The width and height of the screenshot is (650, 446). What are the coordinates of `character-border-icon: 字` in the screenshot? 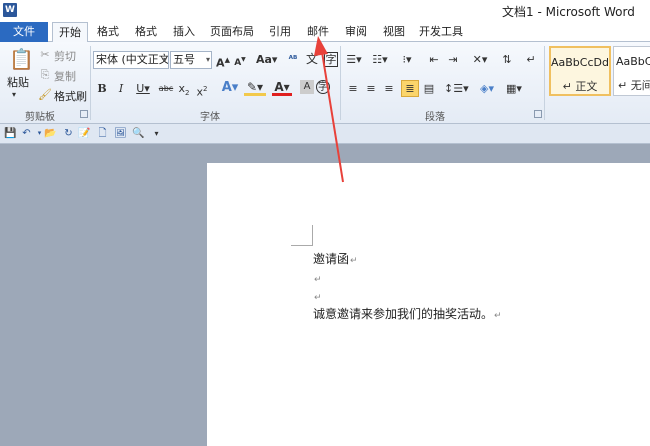 It's located at (331, 59).